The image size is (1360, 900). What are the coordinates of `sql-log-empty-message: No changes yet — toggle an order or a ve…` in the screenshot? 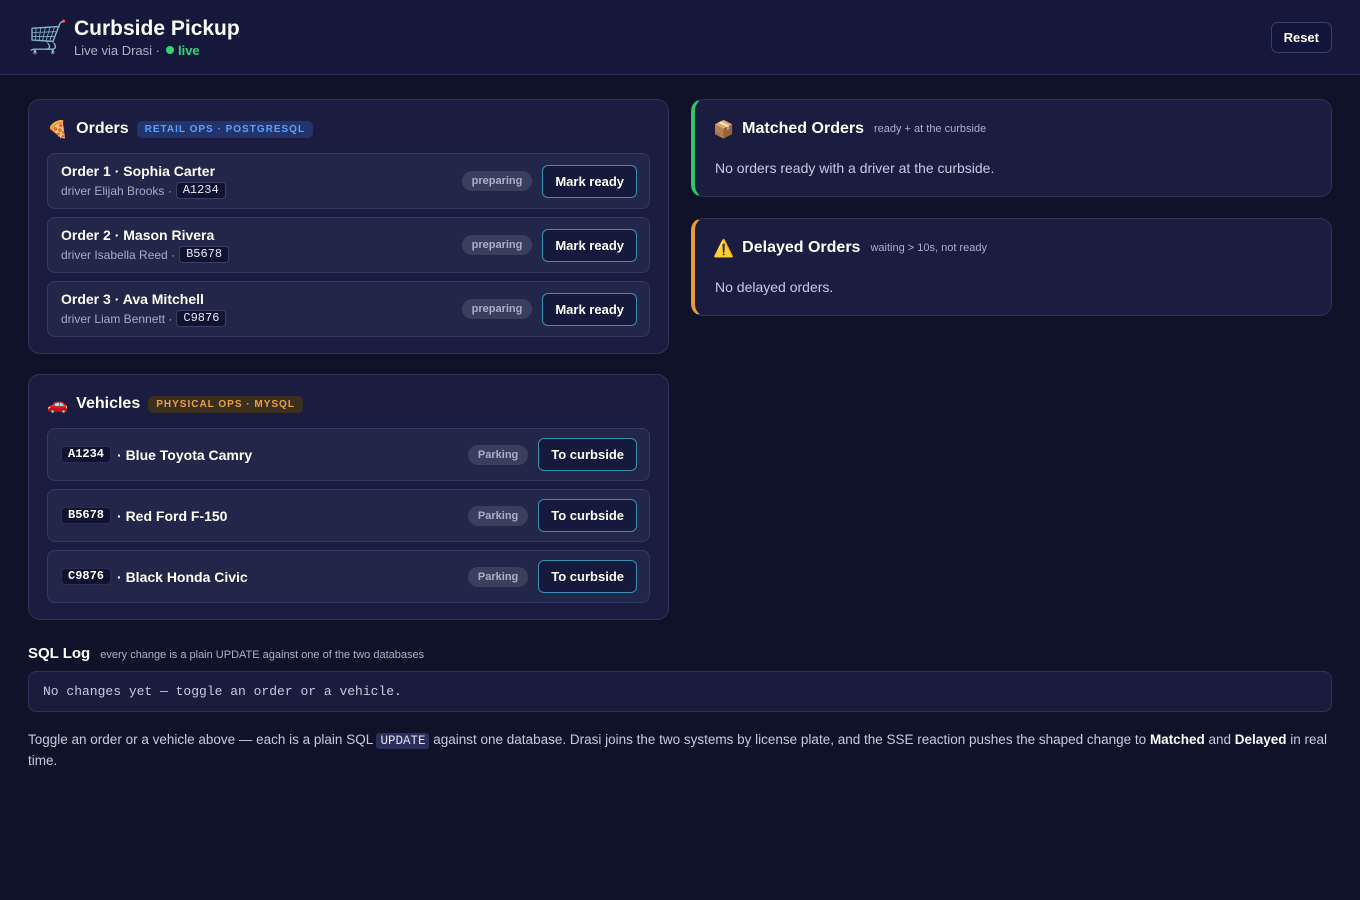 It's located at (222, 691).